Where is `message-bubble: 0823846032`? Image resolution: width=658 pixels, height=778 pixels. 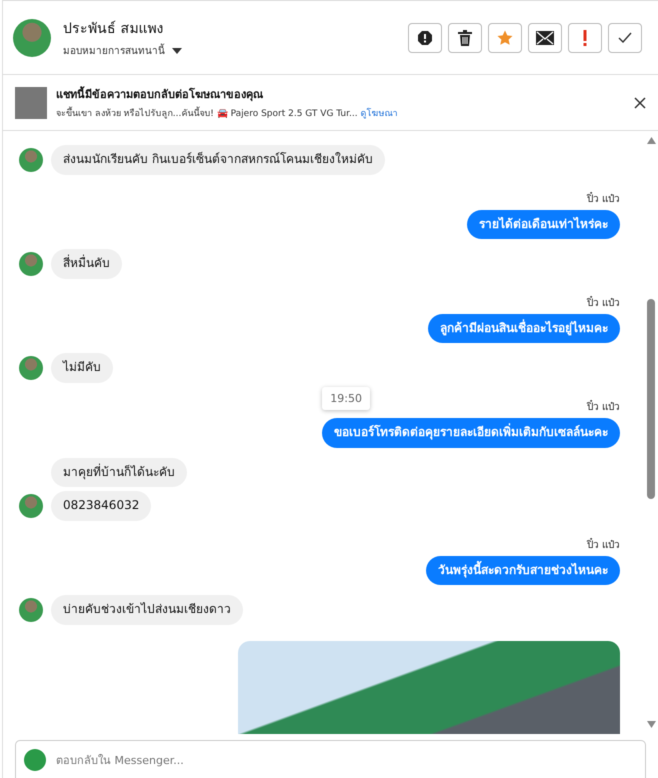
message-bubble: 0823846032 is located at coordinates (101, 506).